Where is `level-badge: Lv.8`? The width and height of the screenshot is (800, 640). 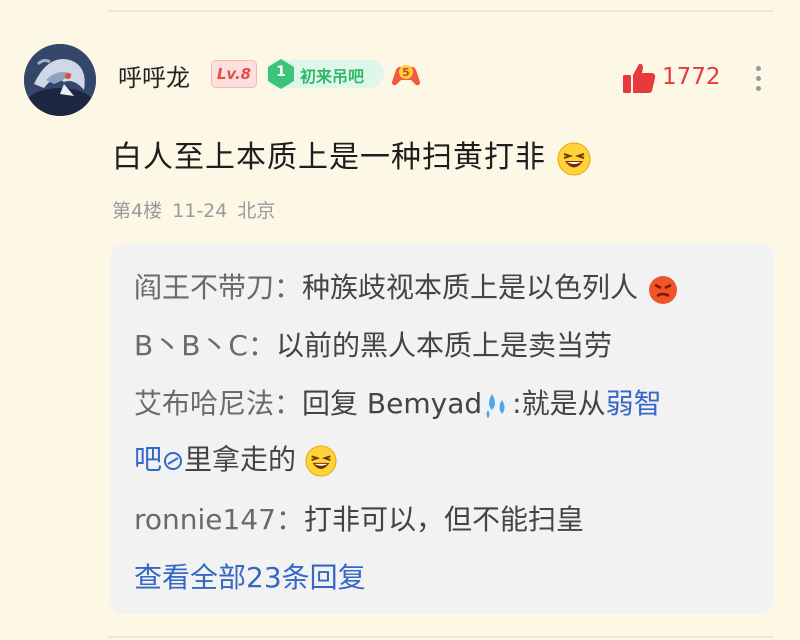
level-badge: Lv.8 is located at coordinates (234, 74).